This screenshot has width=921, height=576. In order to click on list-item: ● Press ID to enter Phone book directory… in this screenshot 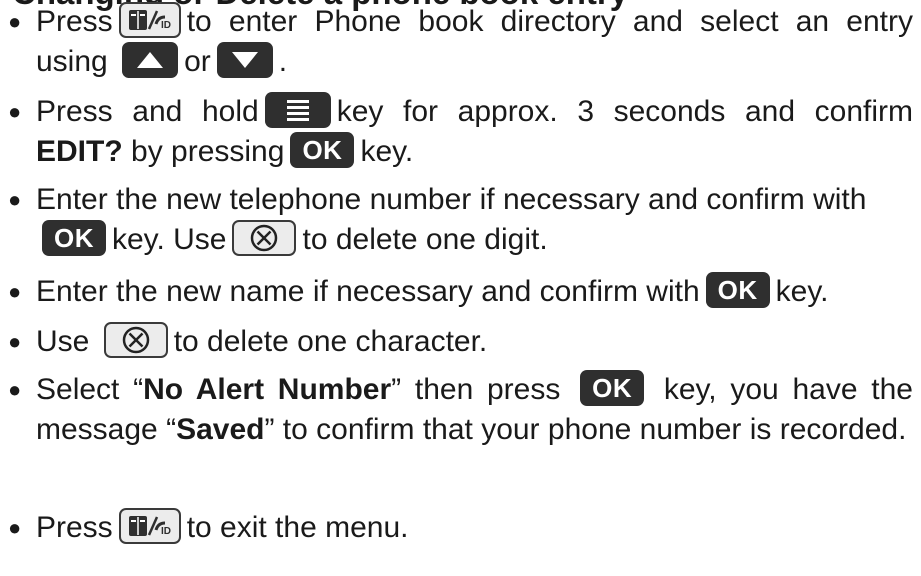, I will do `click(460, 42)`.